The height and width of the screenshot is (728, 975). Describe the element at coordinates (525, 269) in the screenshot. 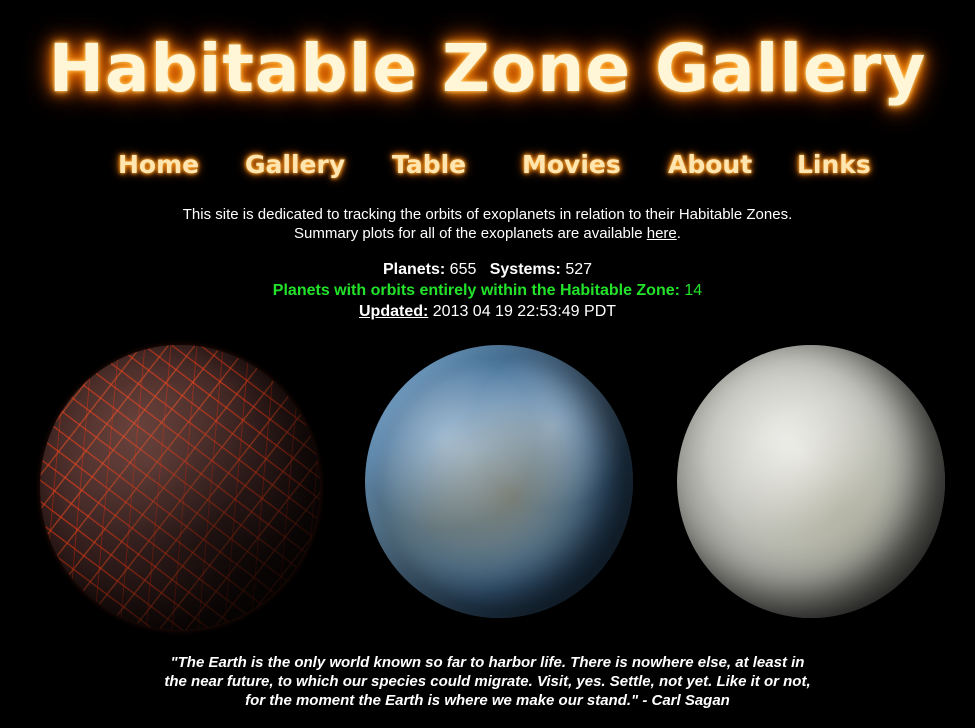

I see `systems-label: Systems:` at that location.